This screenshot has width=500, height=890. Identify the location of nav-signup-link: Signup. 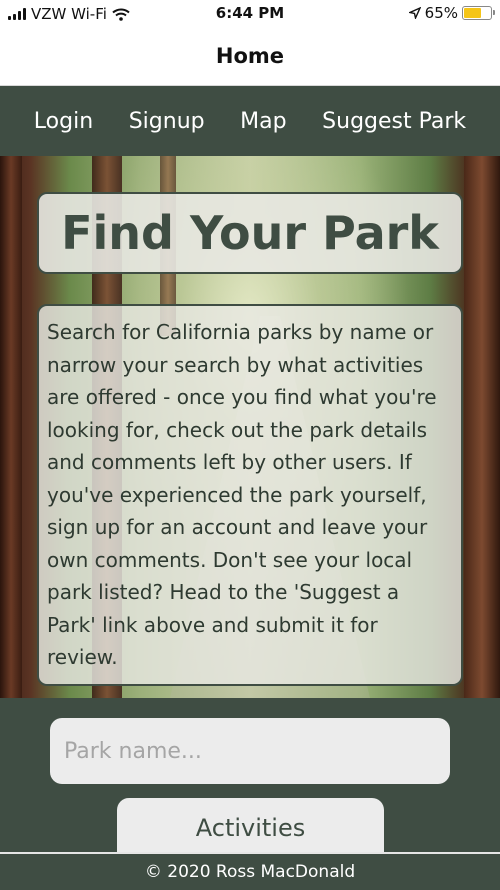
(167, 121).